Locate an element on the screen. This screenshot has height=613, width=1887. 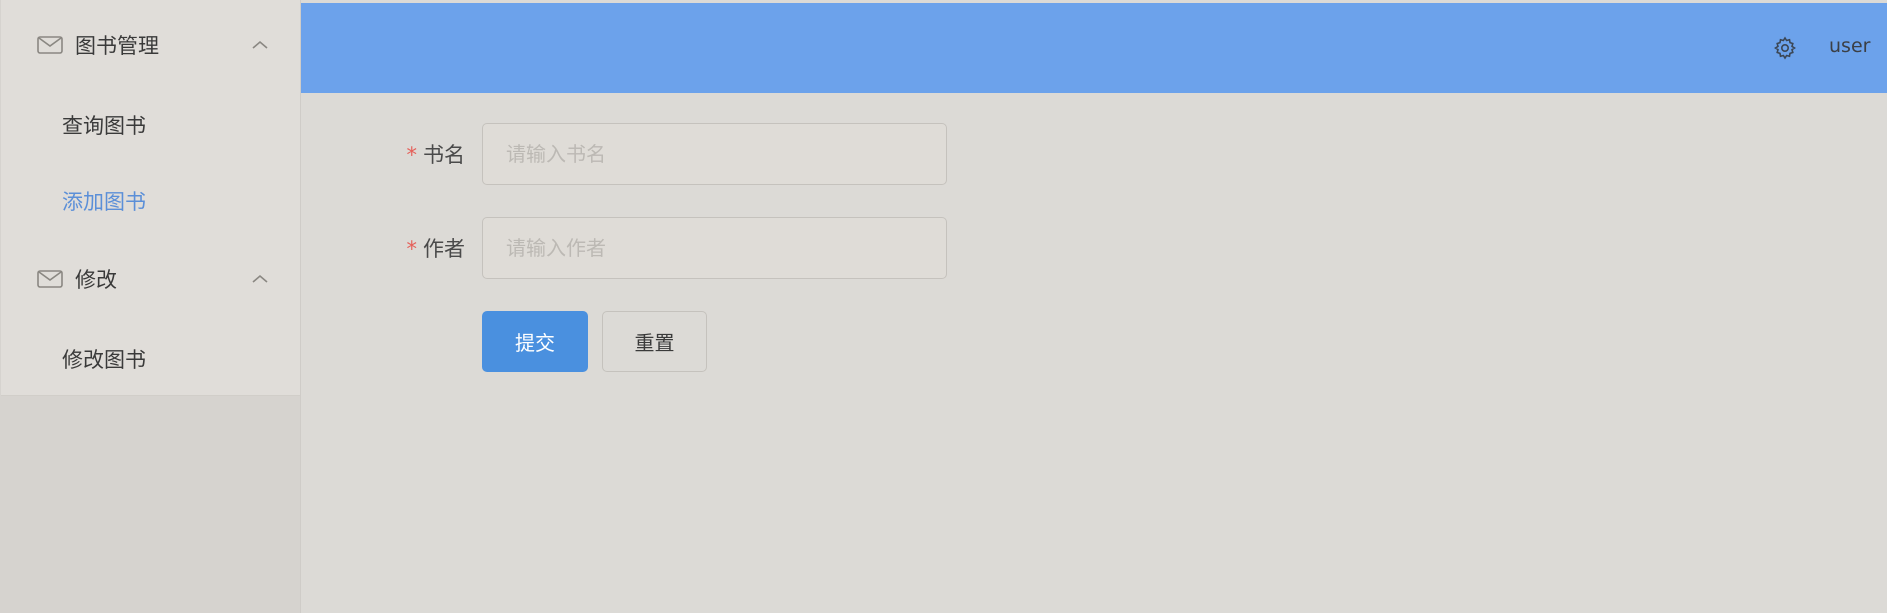
top-header is located at coordinates (1094, 48).